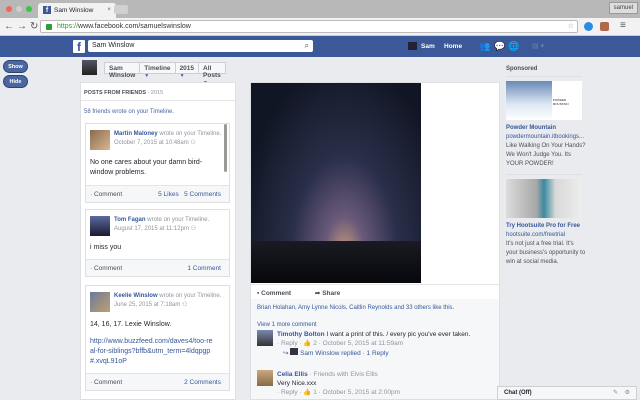  I want to click on facebook-logo-icon: f, so click(79, 47).